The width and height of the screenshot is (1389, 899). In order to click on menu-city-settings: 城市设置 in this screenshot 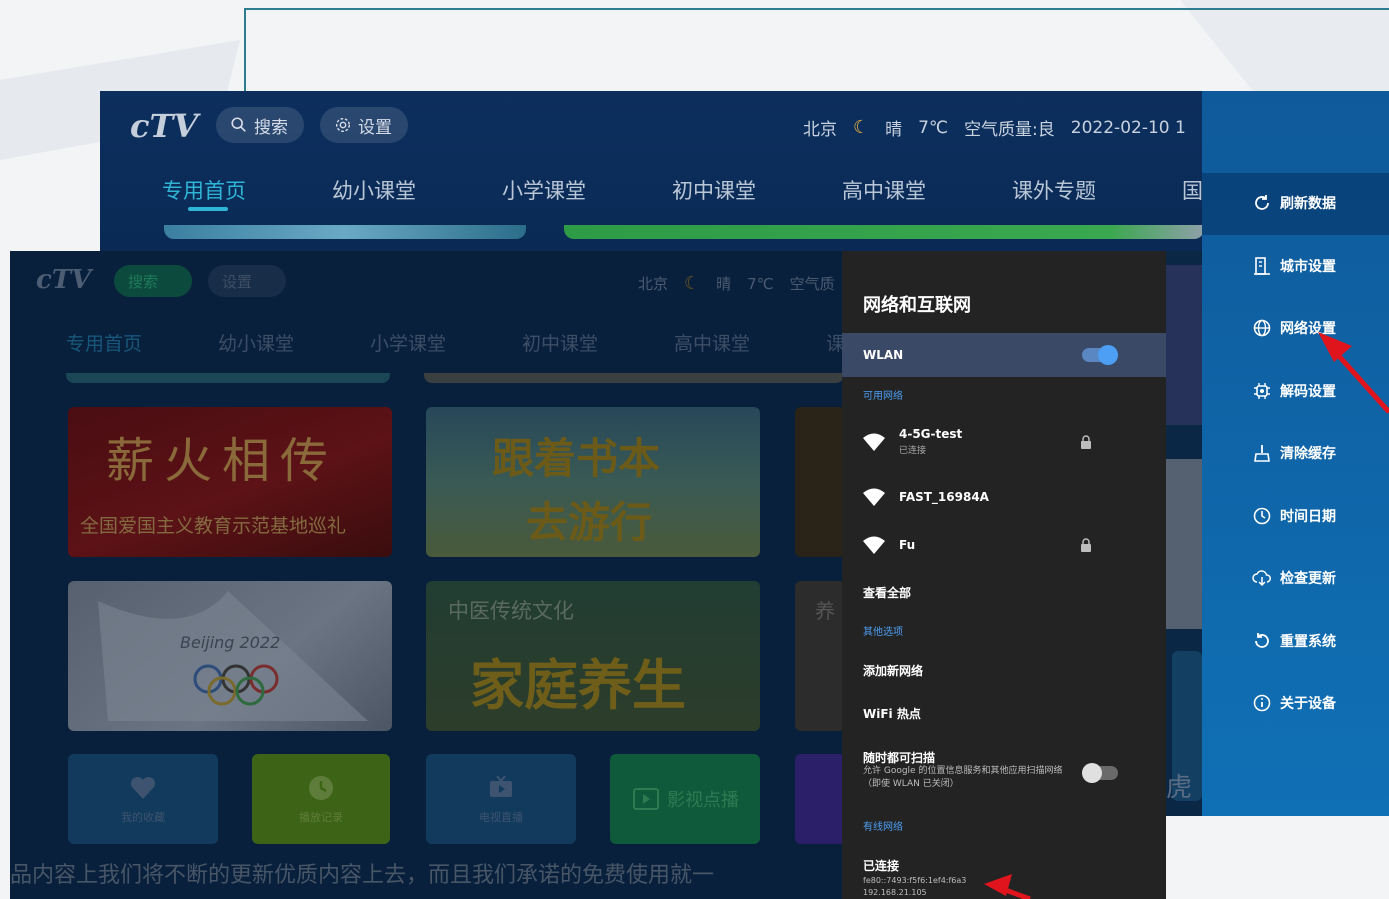, I will do `click(1294, 266)`.